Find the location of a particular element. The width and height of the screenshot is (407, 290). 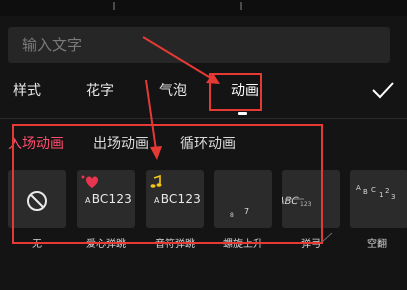

tab-animation: 动画 is located at coordinates (245, 90).